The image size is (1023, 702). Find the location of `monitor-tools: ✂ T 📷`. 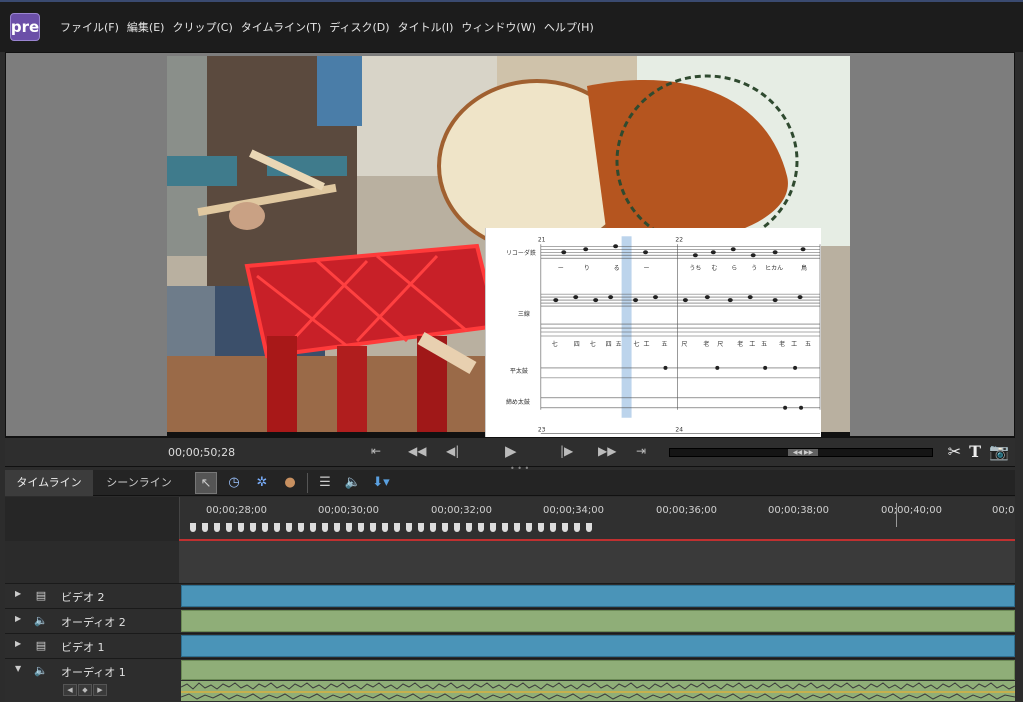

monitor-tools: ✂ T 📷 is located at coordinates (978, 451).